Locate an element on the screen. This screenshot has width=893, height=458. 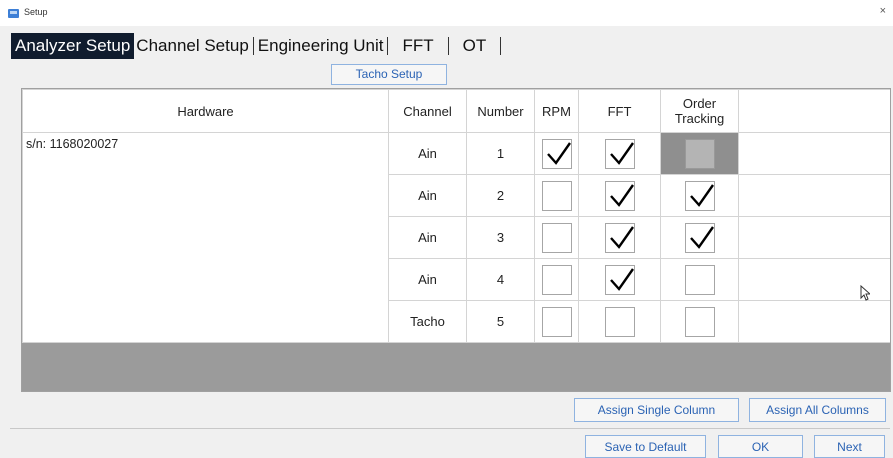
assign-all-columns-button: Assign All Columns is located at coordinates (817, 410).